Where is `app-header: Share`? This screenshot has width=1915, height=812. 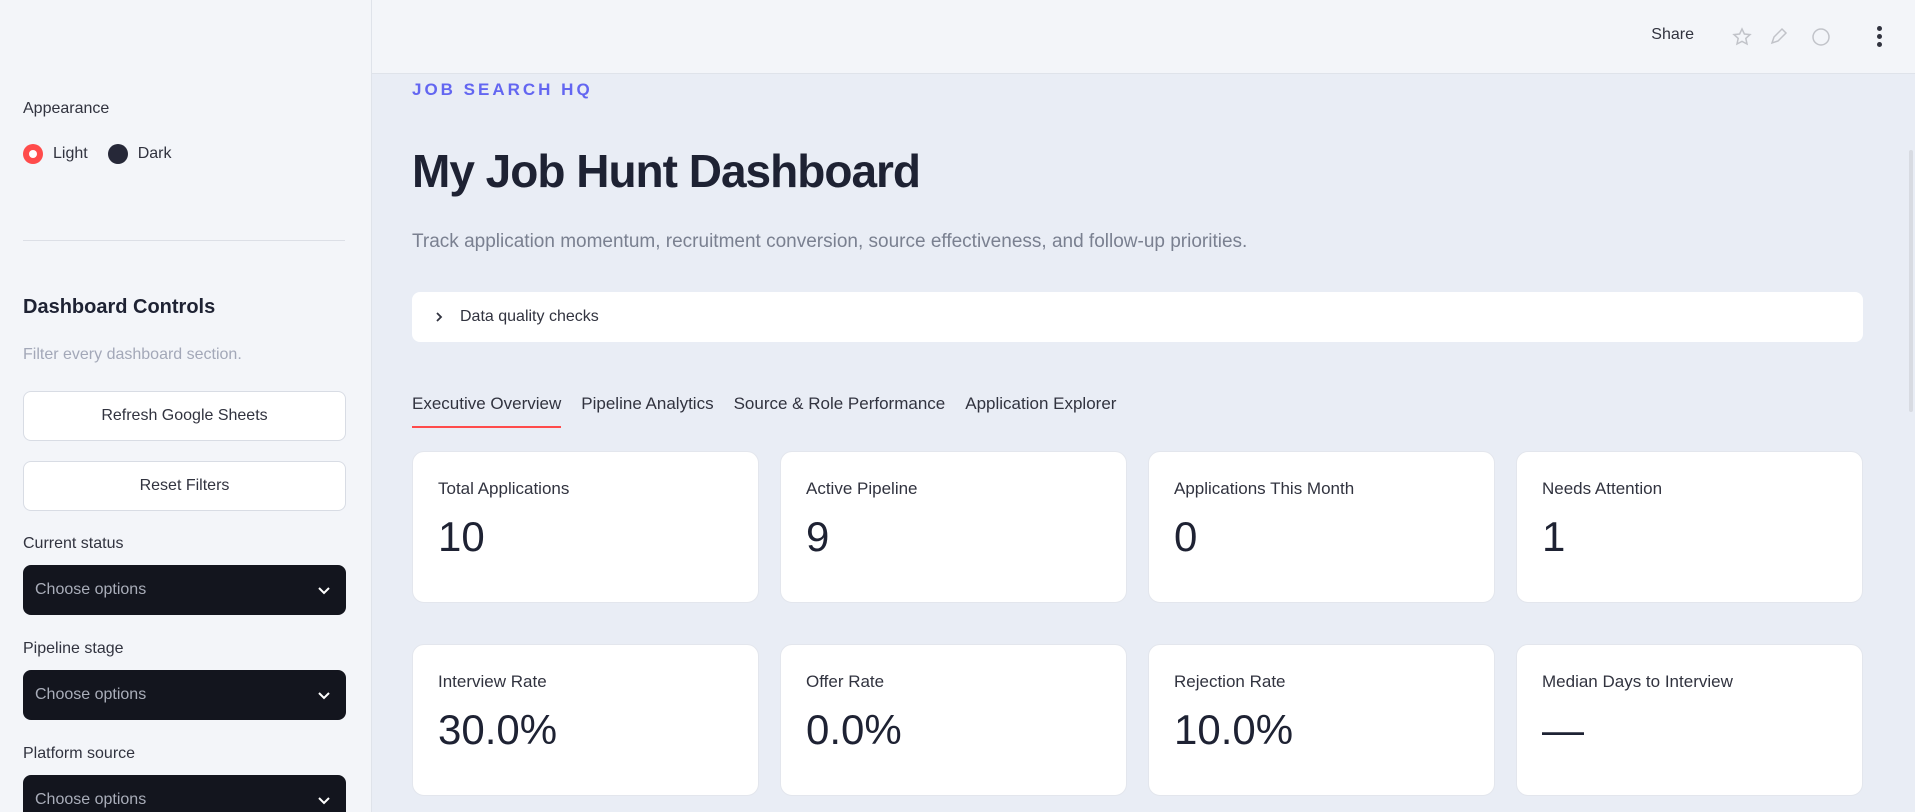
app-header: Share is located at coordinates (1143, 37).